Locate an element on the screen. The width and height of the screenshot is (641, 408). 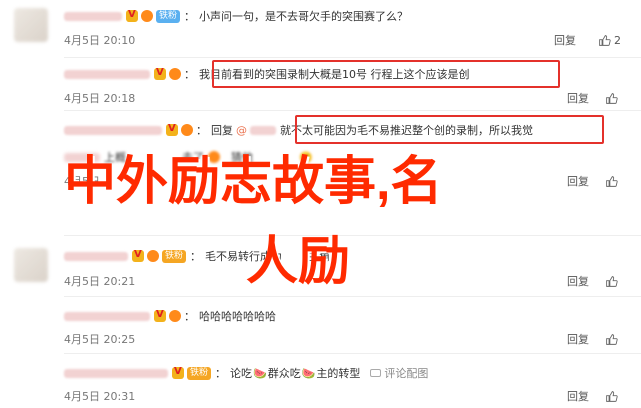
comment-line: 铁粉 ： 小声问一句，是不去哥欠手的突围赛了么？ is located at coordinates (236, 16).